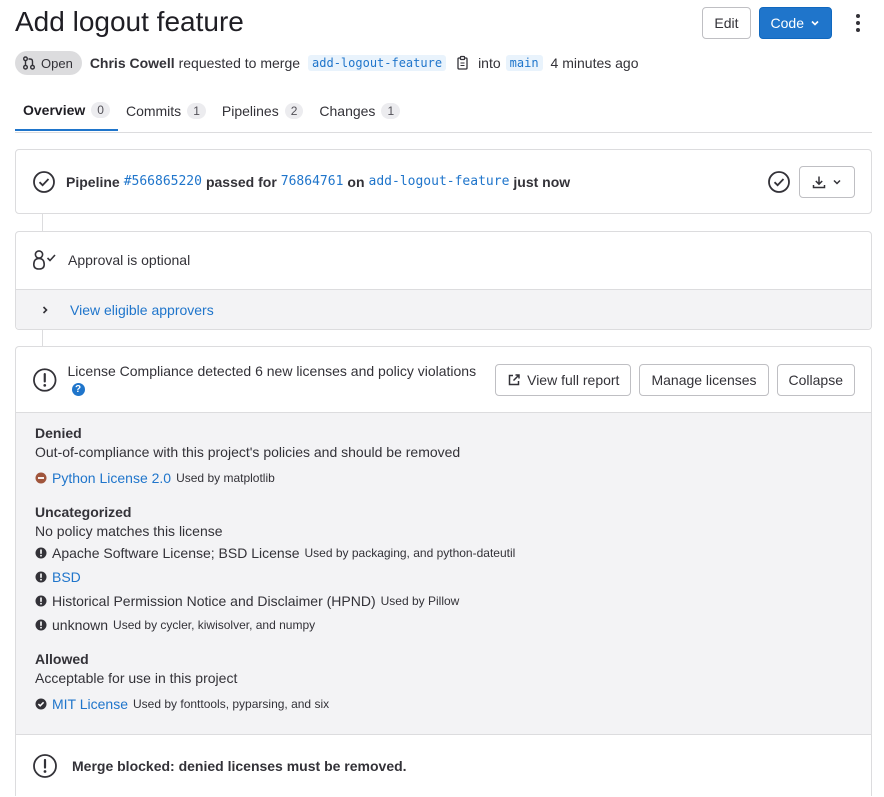 The width and height of the screenshot is (884, 797). Describe the element at coordinates (819, 182) in the screenshot. I see `download-icon` at that location.